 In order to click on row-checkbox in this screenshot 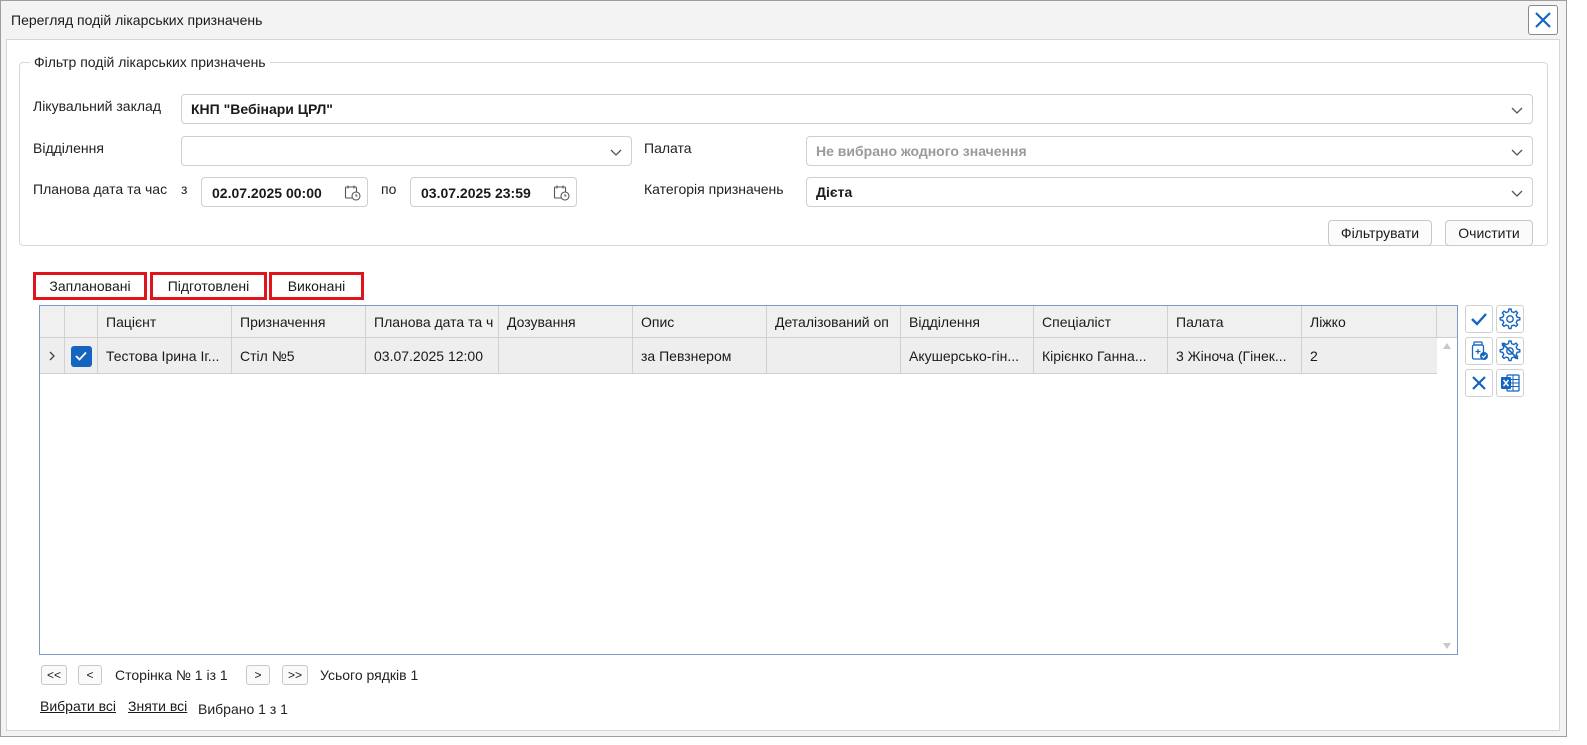, I will do `click(81, 356)`.